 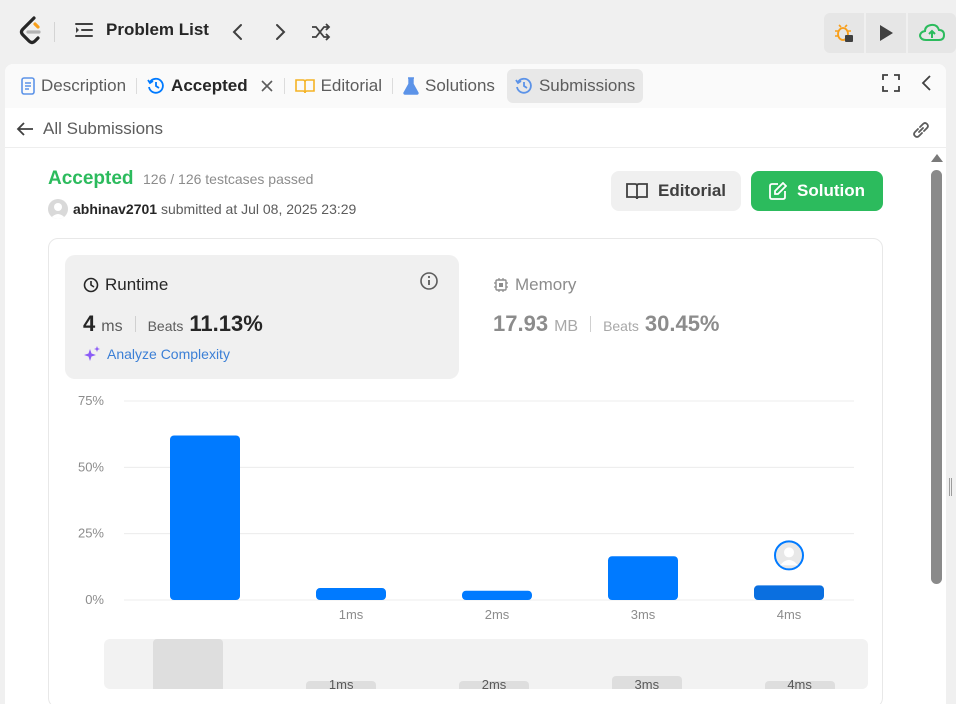 I want to click on submission-status: Accepted, so click(x=91, y=178).